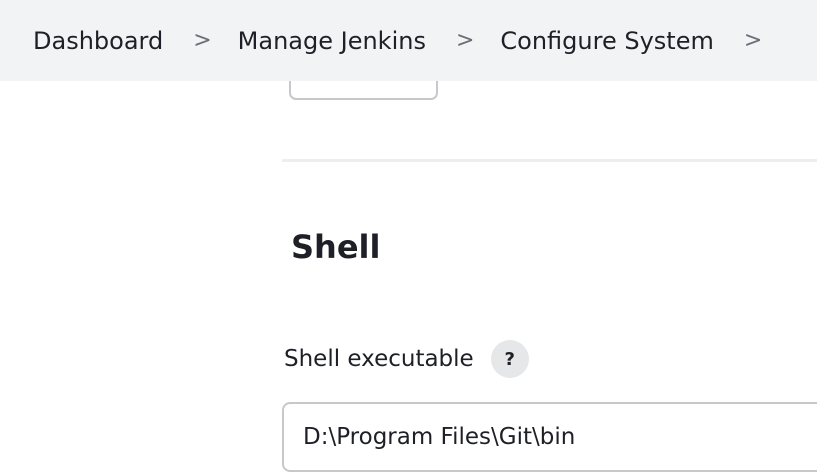 The image size is (817, 474). What do you see at coordinates (98, 41) in the screenshot?
I see `breadcrumb-item-dashboard: Dashboard` at bounding box center [98, 41].